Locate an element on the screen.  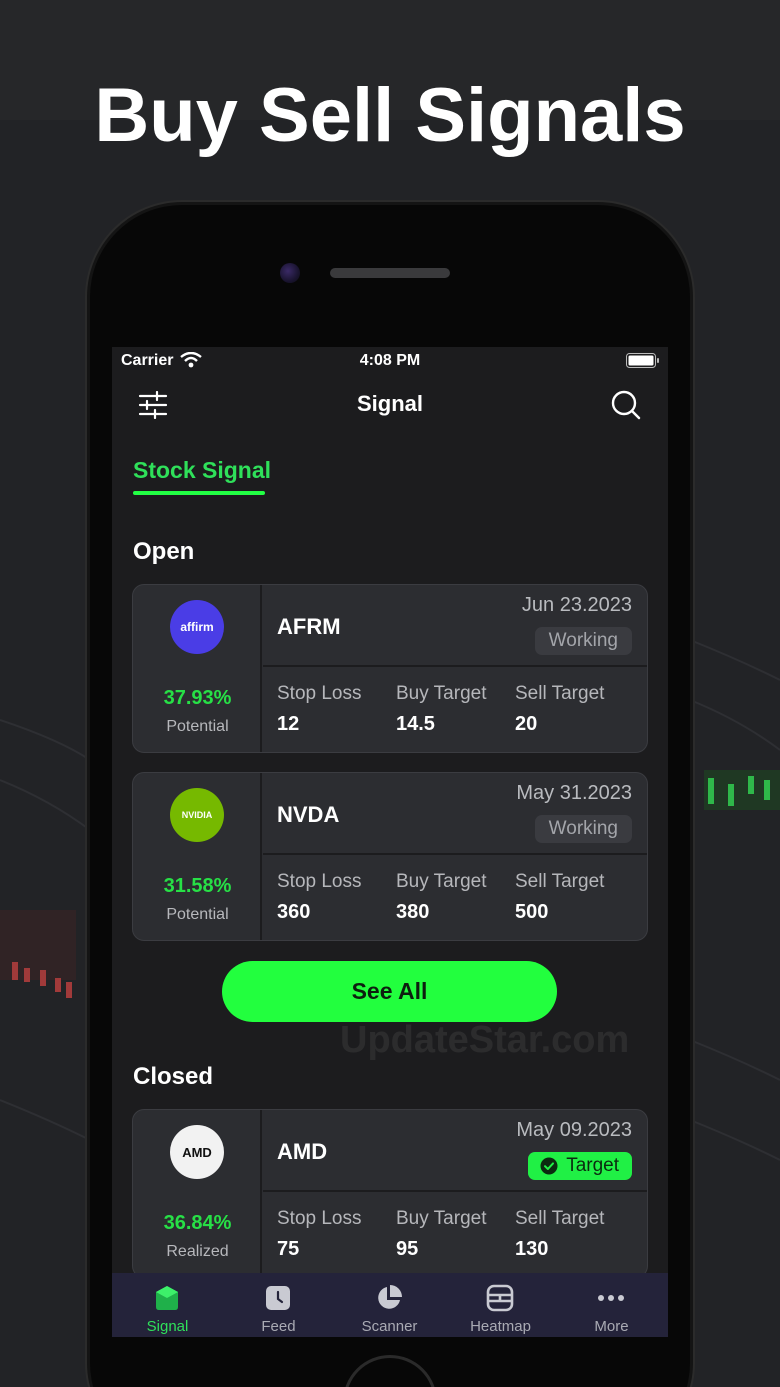
tab-more: More is located at coordinates (611, 1305).